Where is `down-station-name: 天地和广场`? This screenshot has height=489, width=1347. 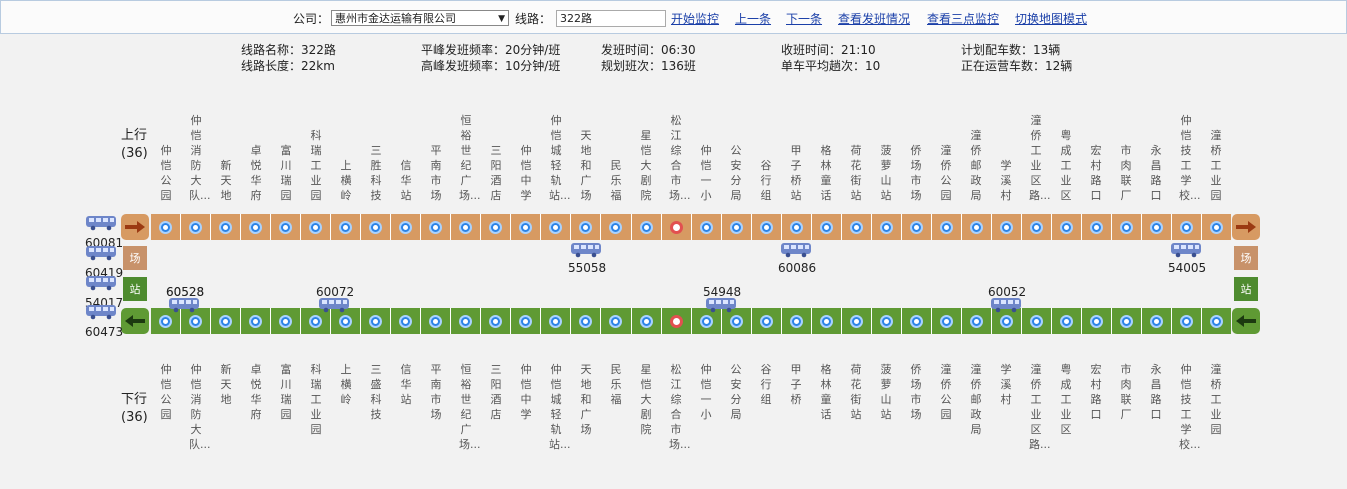
down-station-name: 天地和广场 is located at coordinates (586, 412).